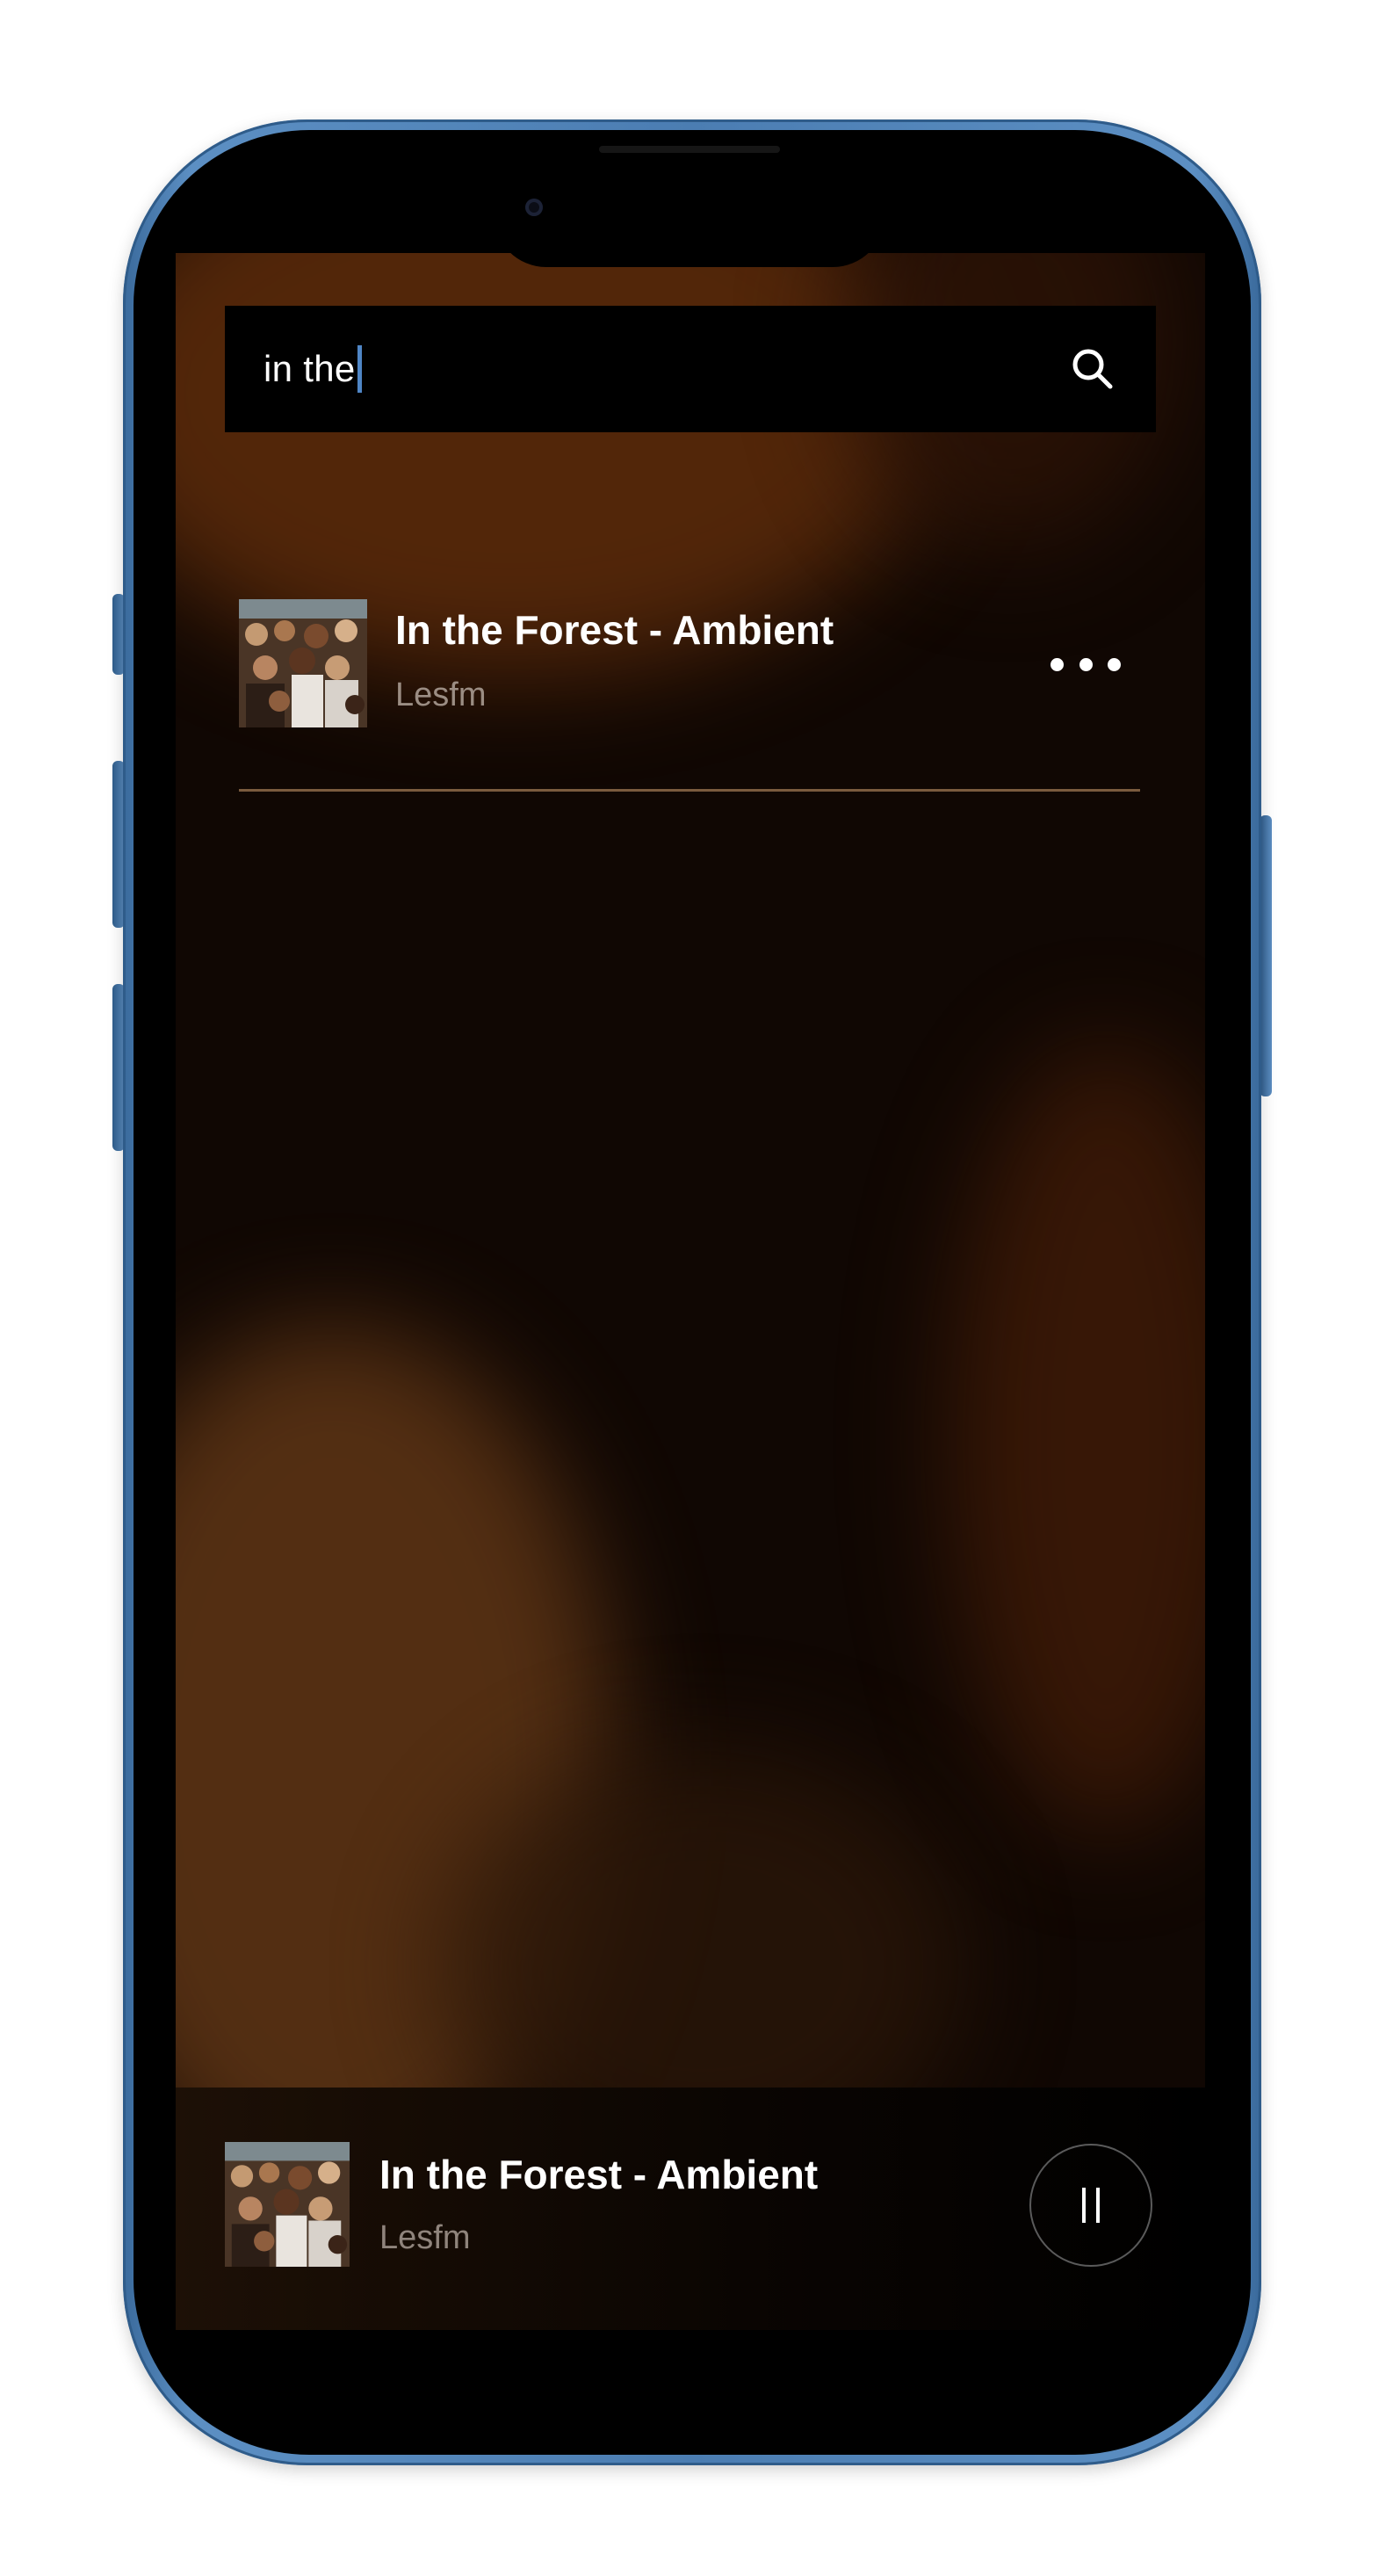  Describe the element at coordinates (359, 369) in the screenshot. I see `text-caret` at that location.